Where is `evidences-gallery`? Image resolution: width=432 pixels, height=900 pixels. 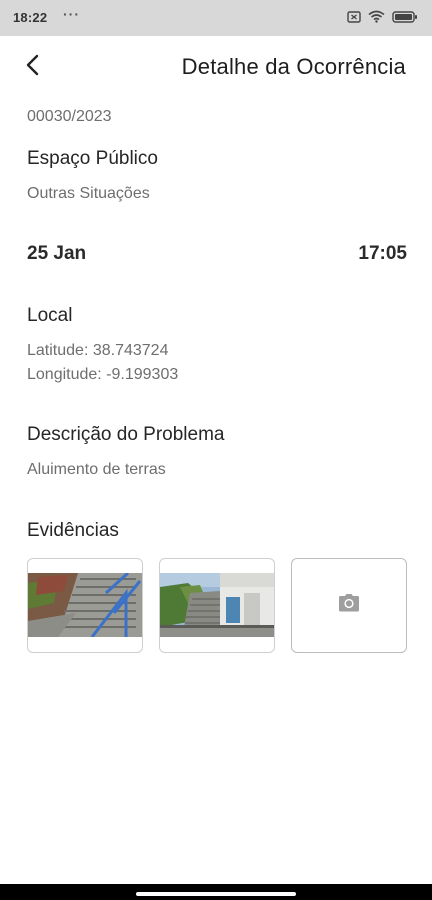
evidences-gallery is located at coordinates (217, 605).